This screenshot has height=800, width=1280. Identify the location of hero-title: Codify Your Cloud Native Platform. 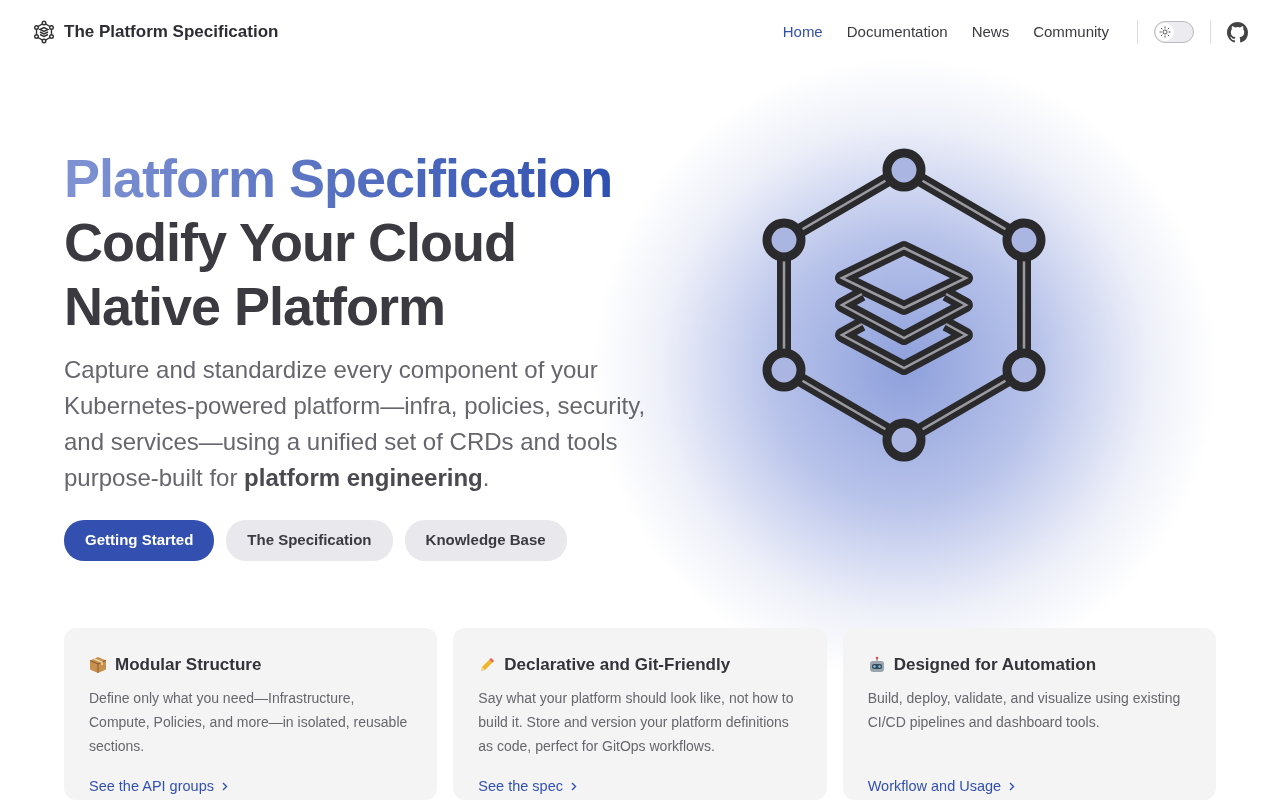
(290, 274).